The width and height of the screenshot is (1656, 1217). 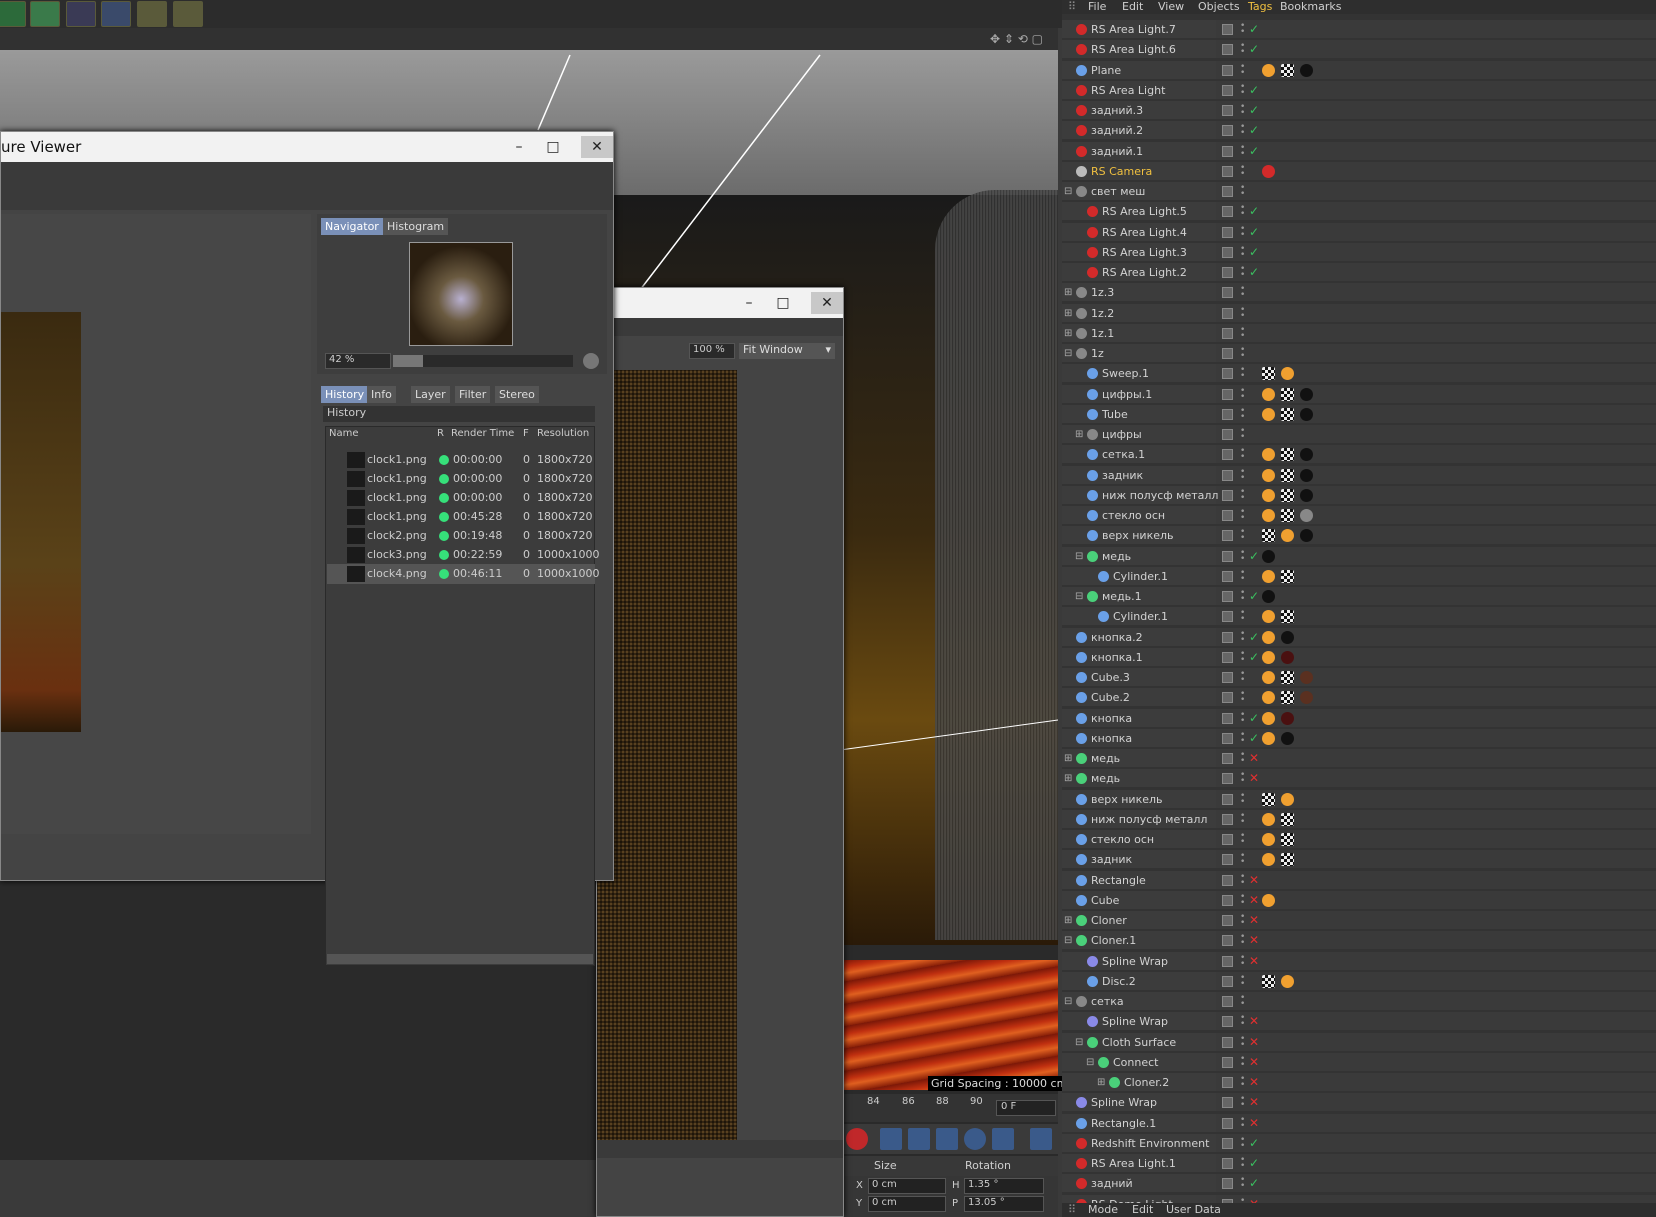 I want to click on object-row: цифры.1 • •, so click(x=1359, y=394).